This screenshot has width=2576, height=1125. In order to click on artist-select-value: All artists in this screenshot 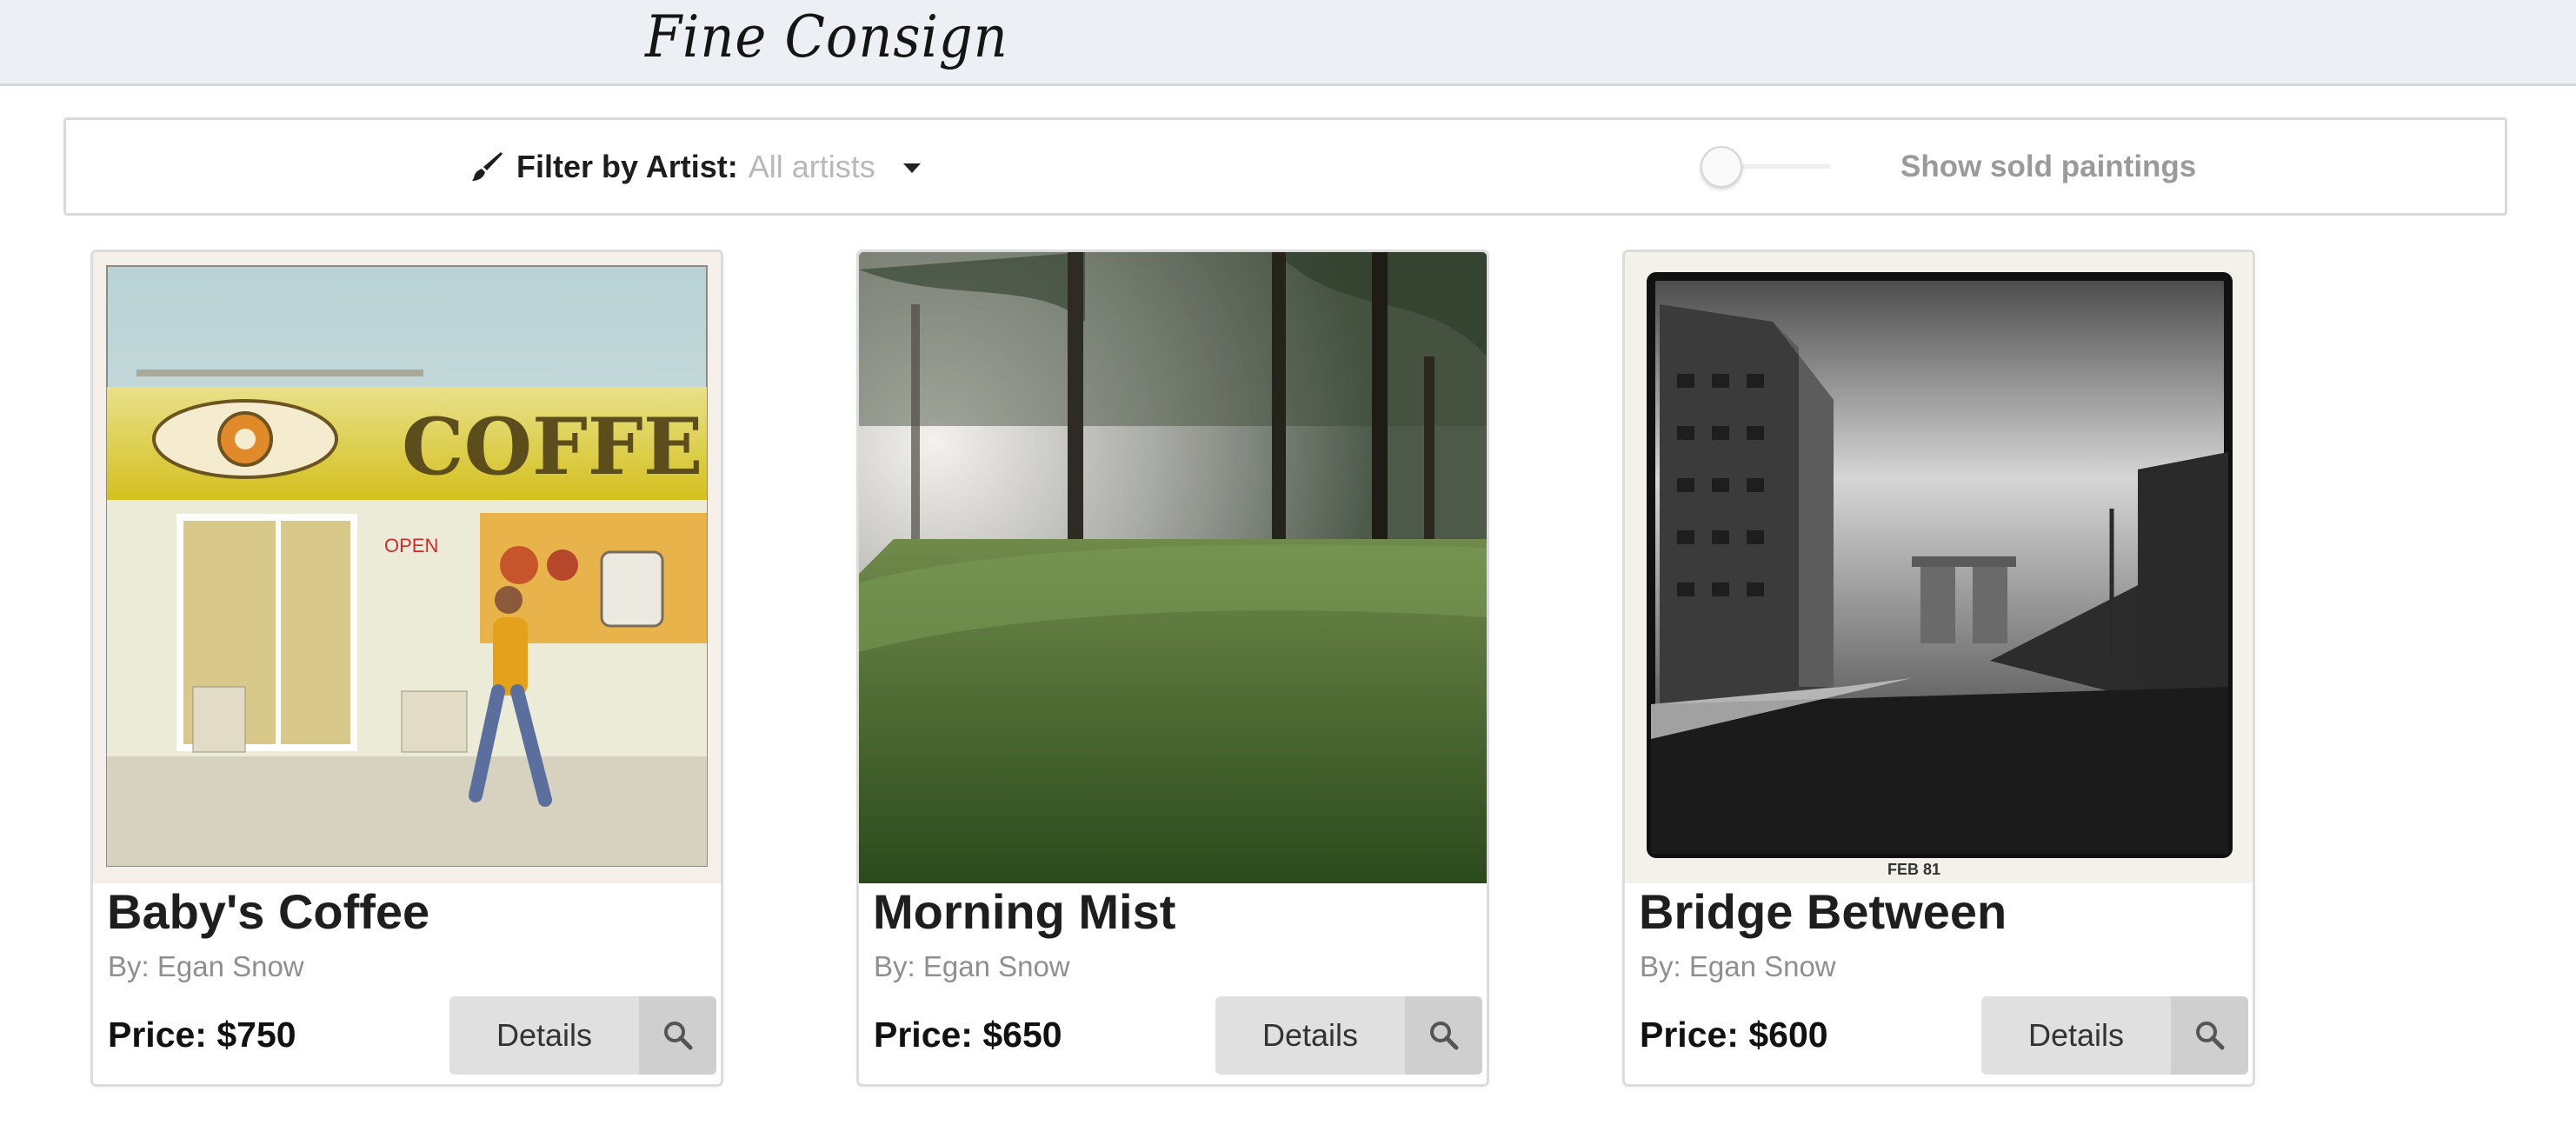, I will do `click(812, 167)`.